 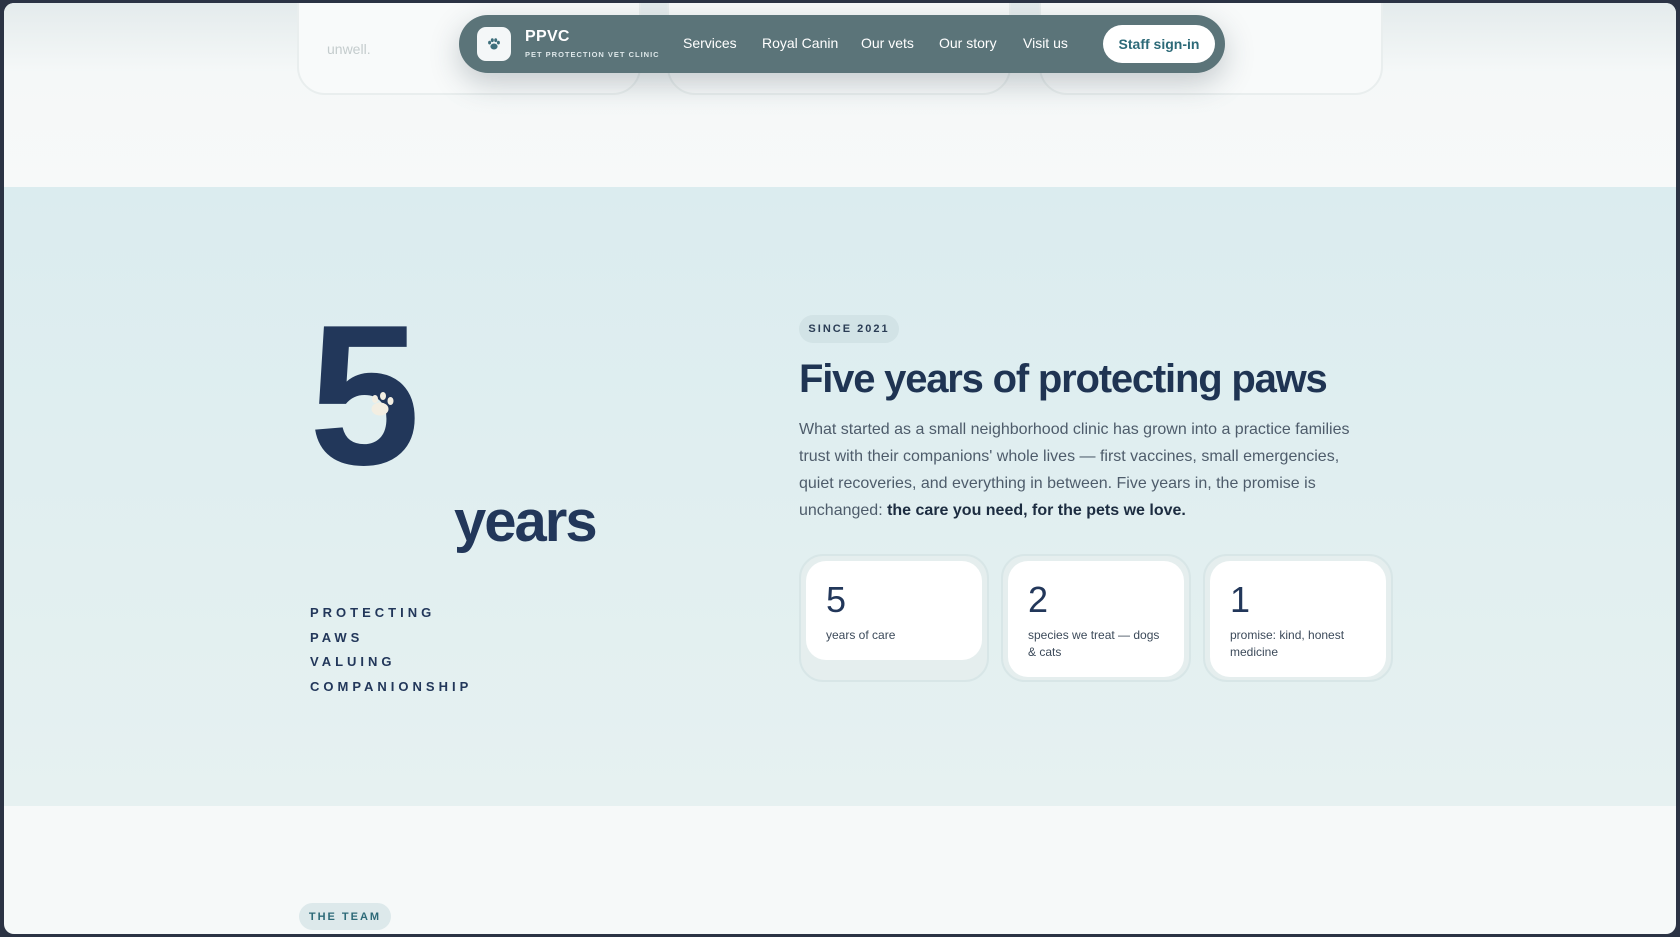 I want to click on big-five-number: 5, so click(x=362, y=394).